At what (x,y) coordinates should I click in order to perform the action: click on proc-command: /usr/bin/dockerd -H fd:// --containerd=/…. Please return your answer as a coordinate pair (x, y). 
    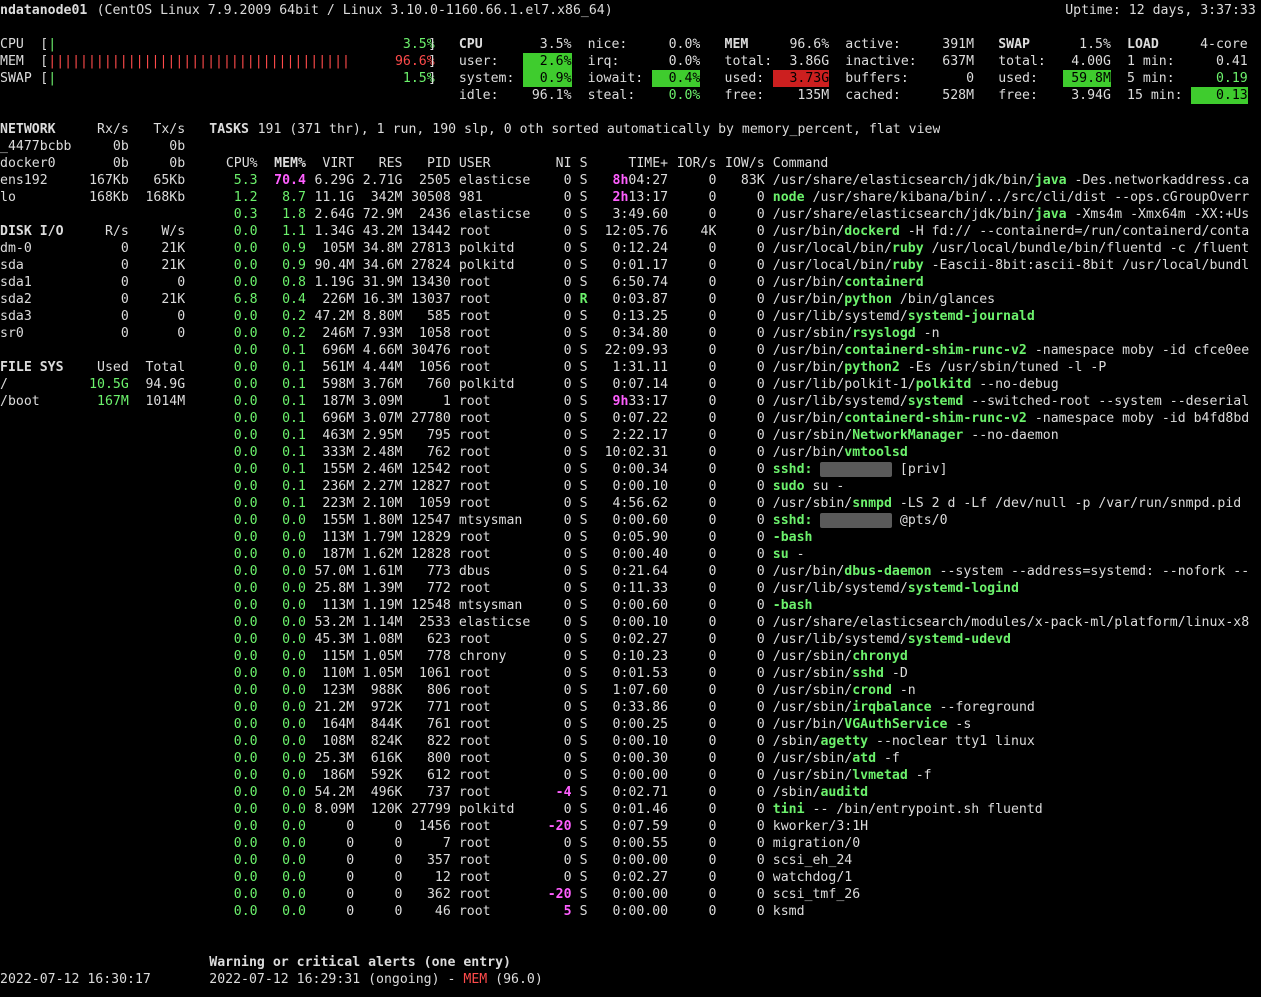
    Looking at the image, I should click on (1014, 231).